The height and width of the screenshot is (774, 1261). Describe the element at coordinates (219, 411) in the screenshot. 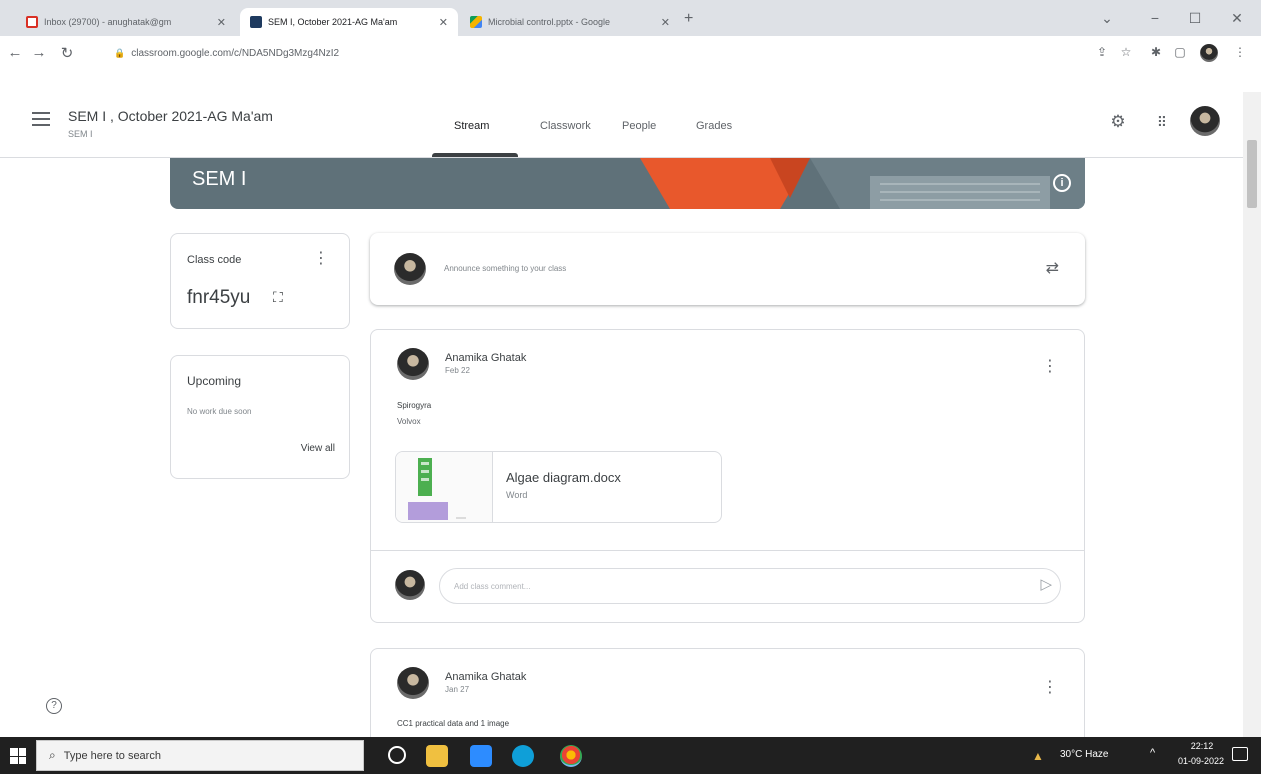

I see `upcoming-text: No work due soon` at that location.